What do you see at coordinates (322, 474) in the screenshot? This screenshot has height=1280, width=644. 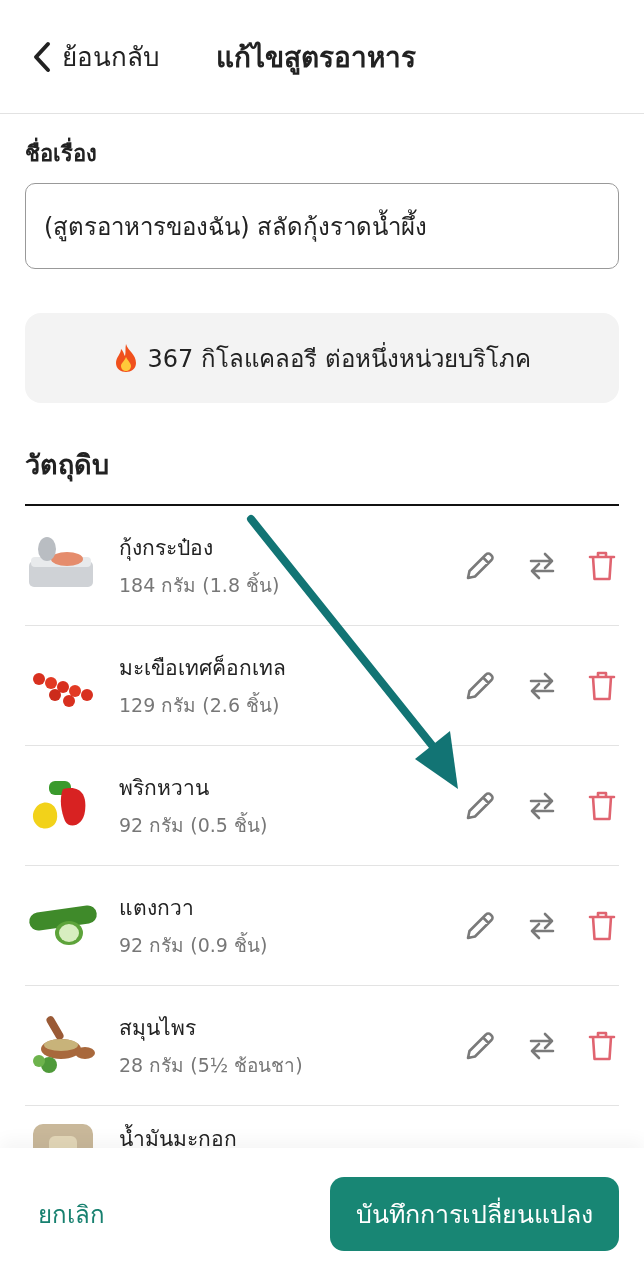 I see `section-heading: วัตถุดิบ` at bounding box center [322, 474].